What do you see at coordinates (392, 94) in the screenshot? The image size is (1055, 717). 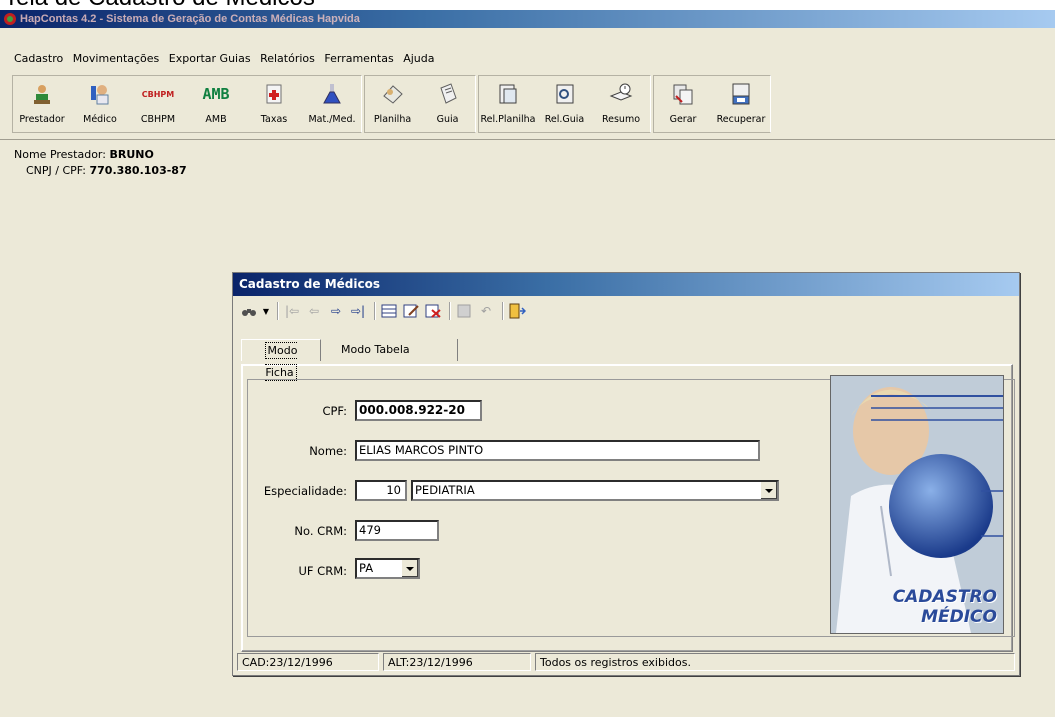 I see `planilha-icon` at bounding box center [392, 94].